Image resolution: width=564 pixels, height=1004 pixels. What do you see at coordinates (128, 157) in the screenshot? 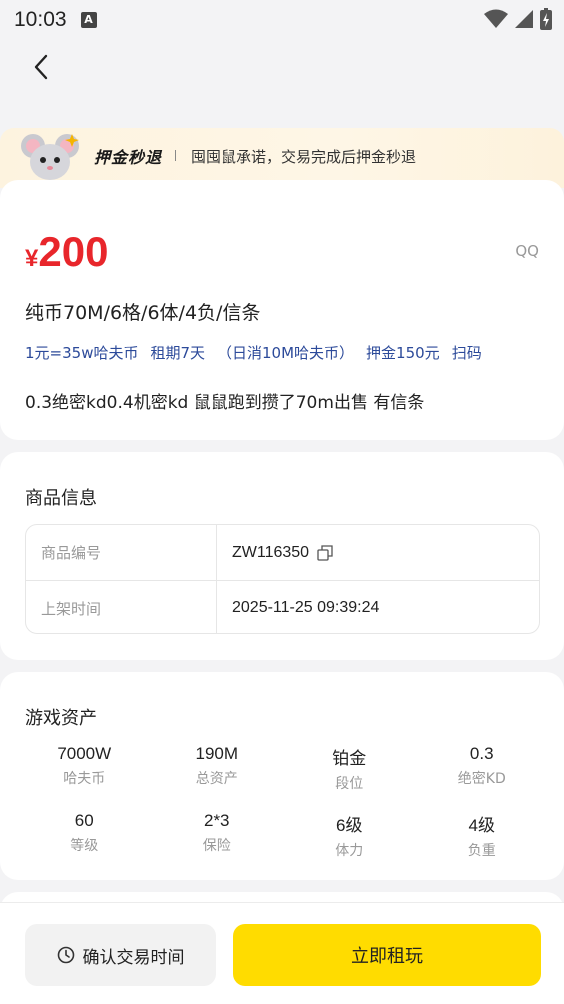
I see `banner-title: 押金秒退` at bounding box center [128, 157].